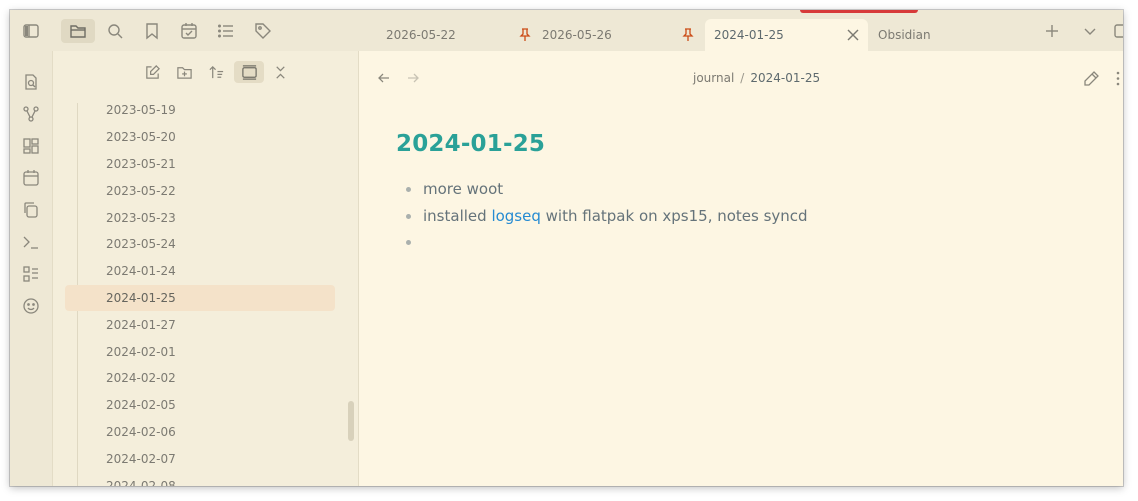 The image size is (1138, 501). Describe the element at coordinates (141, 351) in the screenshot. I see `file-item-label: 2024-02-01` at that location.